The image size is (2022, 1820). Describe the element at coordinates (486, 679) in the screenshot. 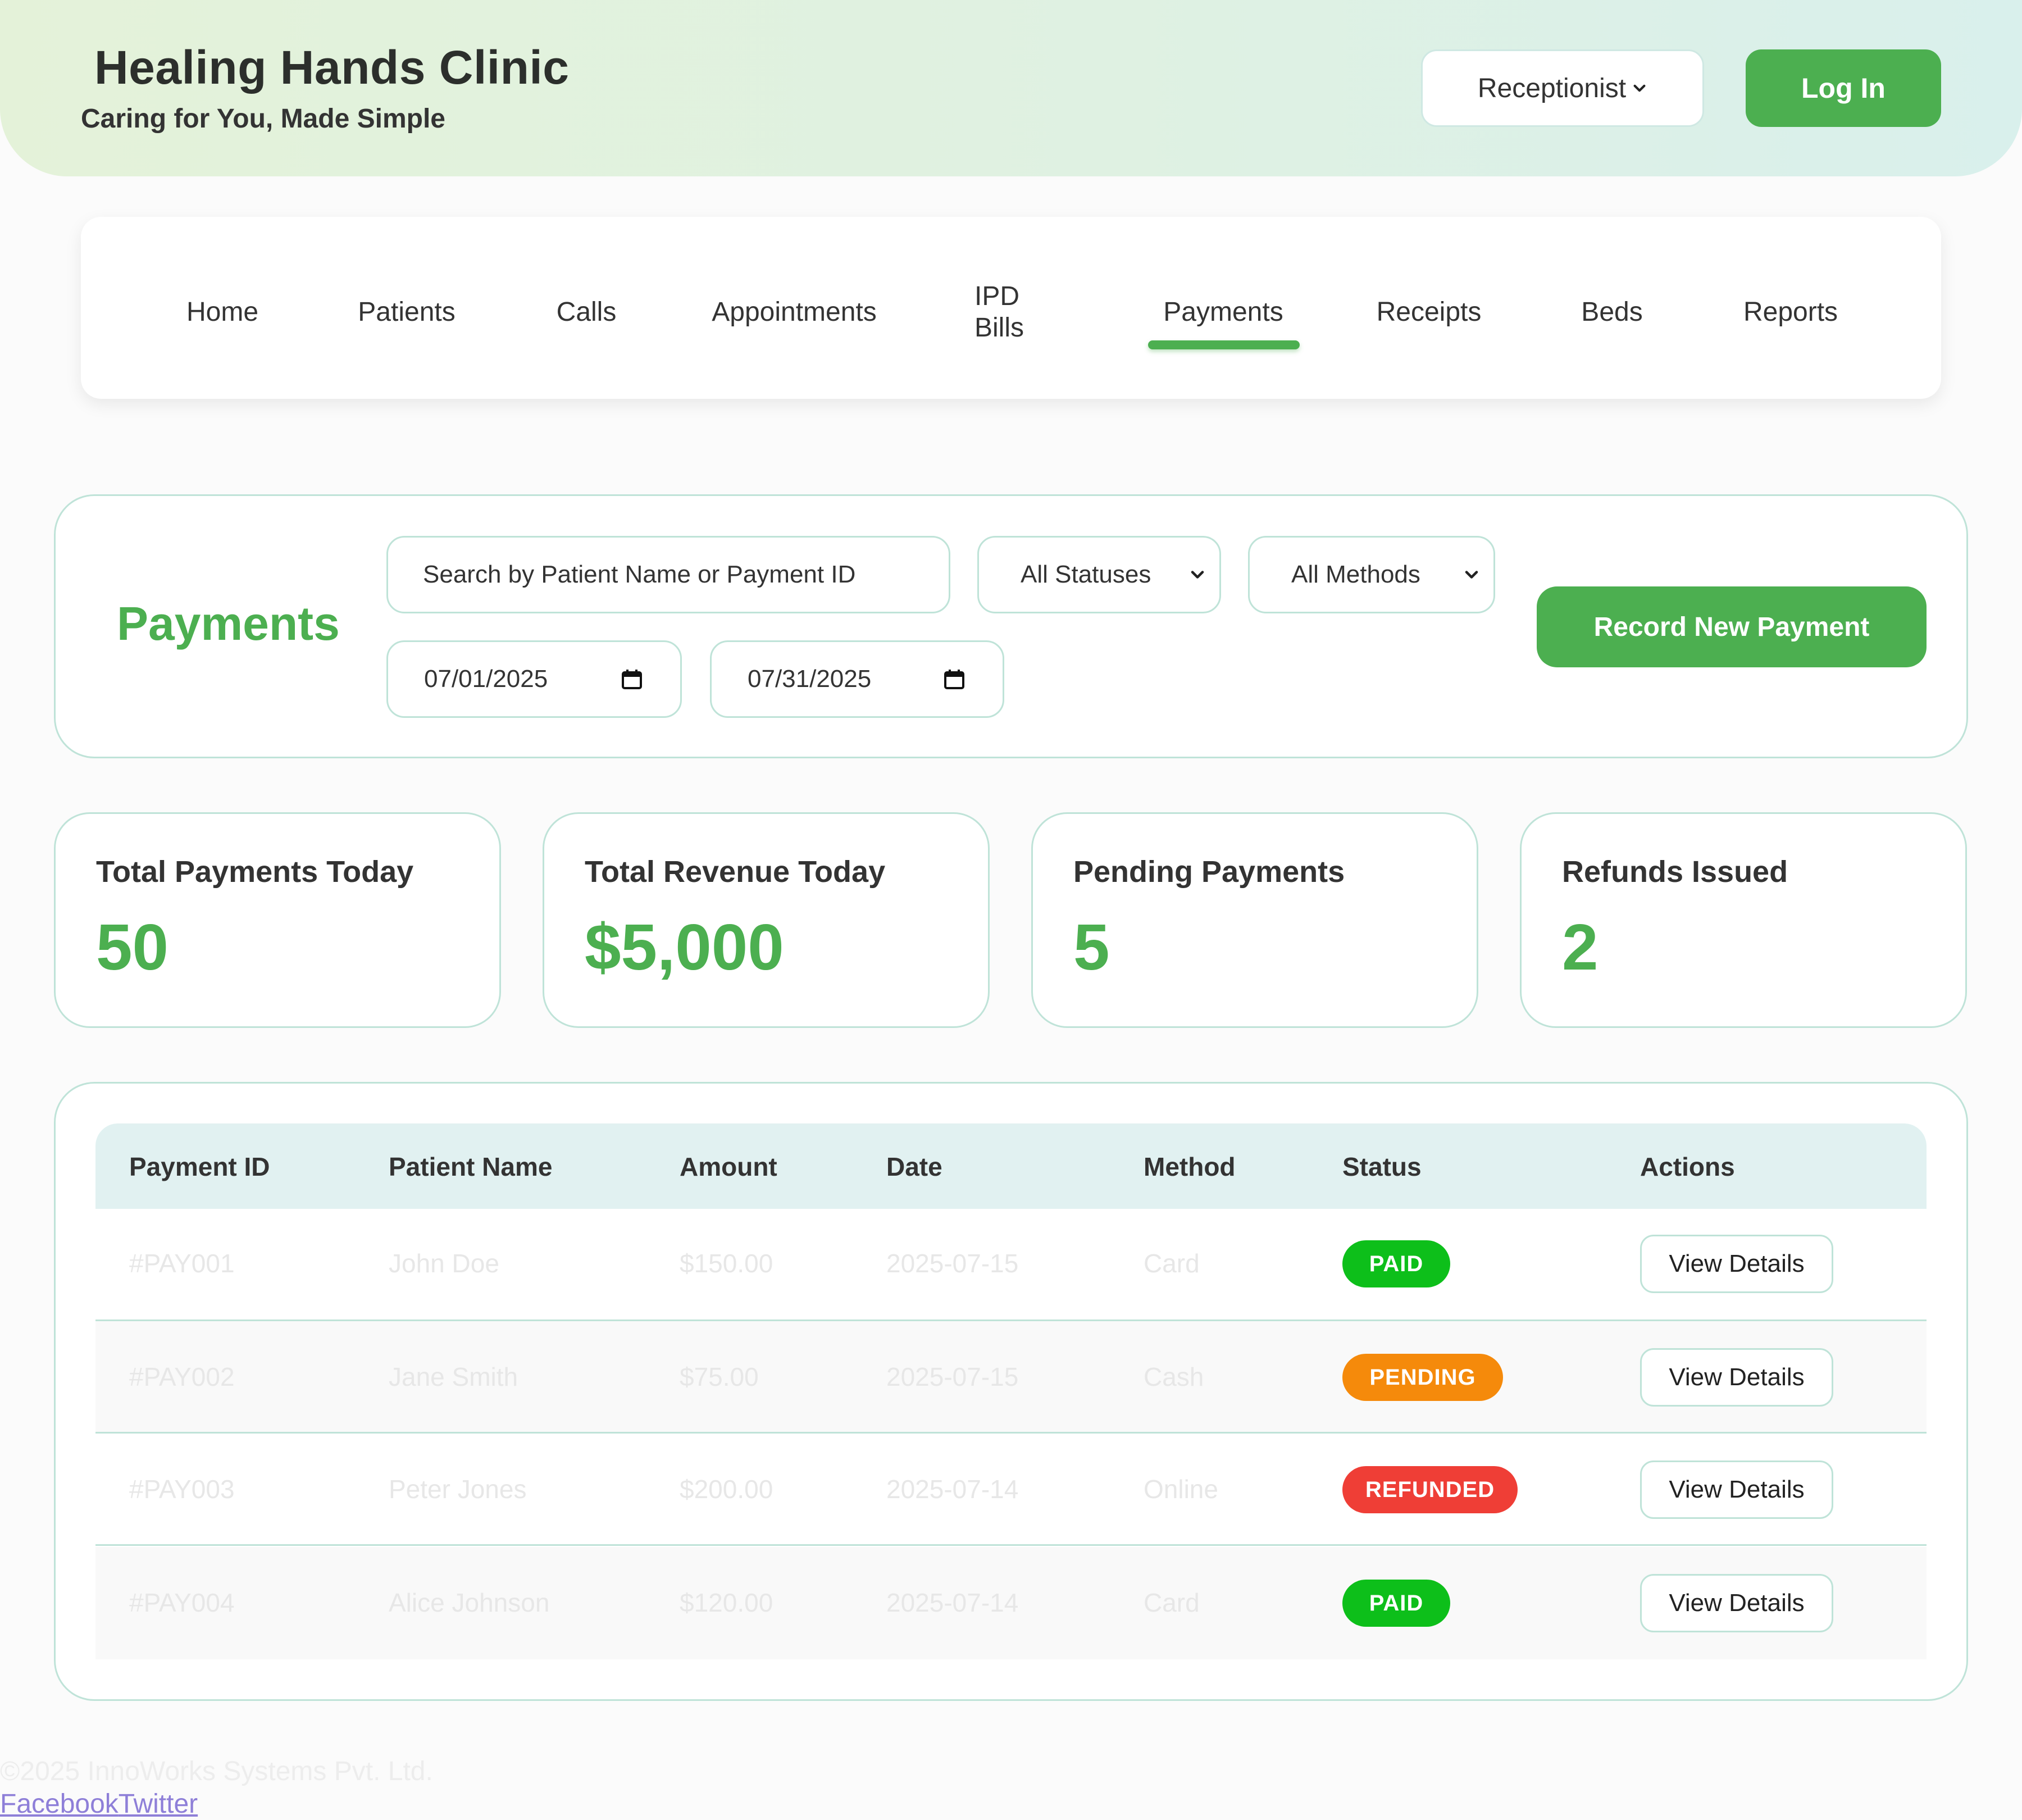

I see `date-from-value: 07/01/2025` at that location.